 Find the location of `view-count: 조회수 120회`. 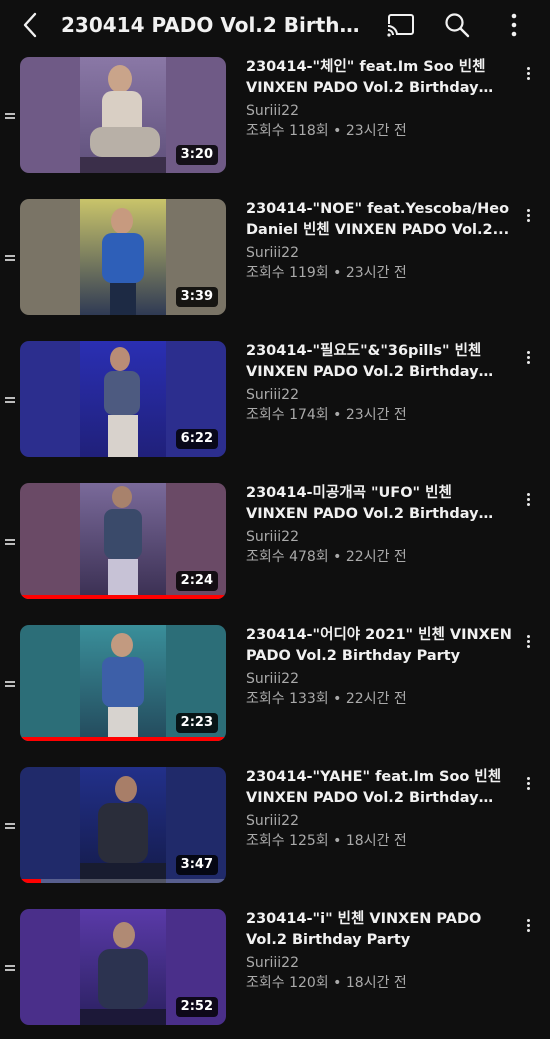

view-count: 조회수 120회 is located at coordinates (287, 983).